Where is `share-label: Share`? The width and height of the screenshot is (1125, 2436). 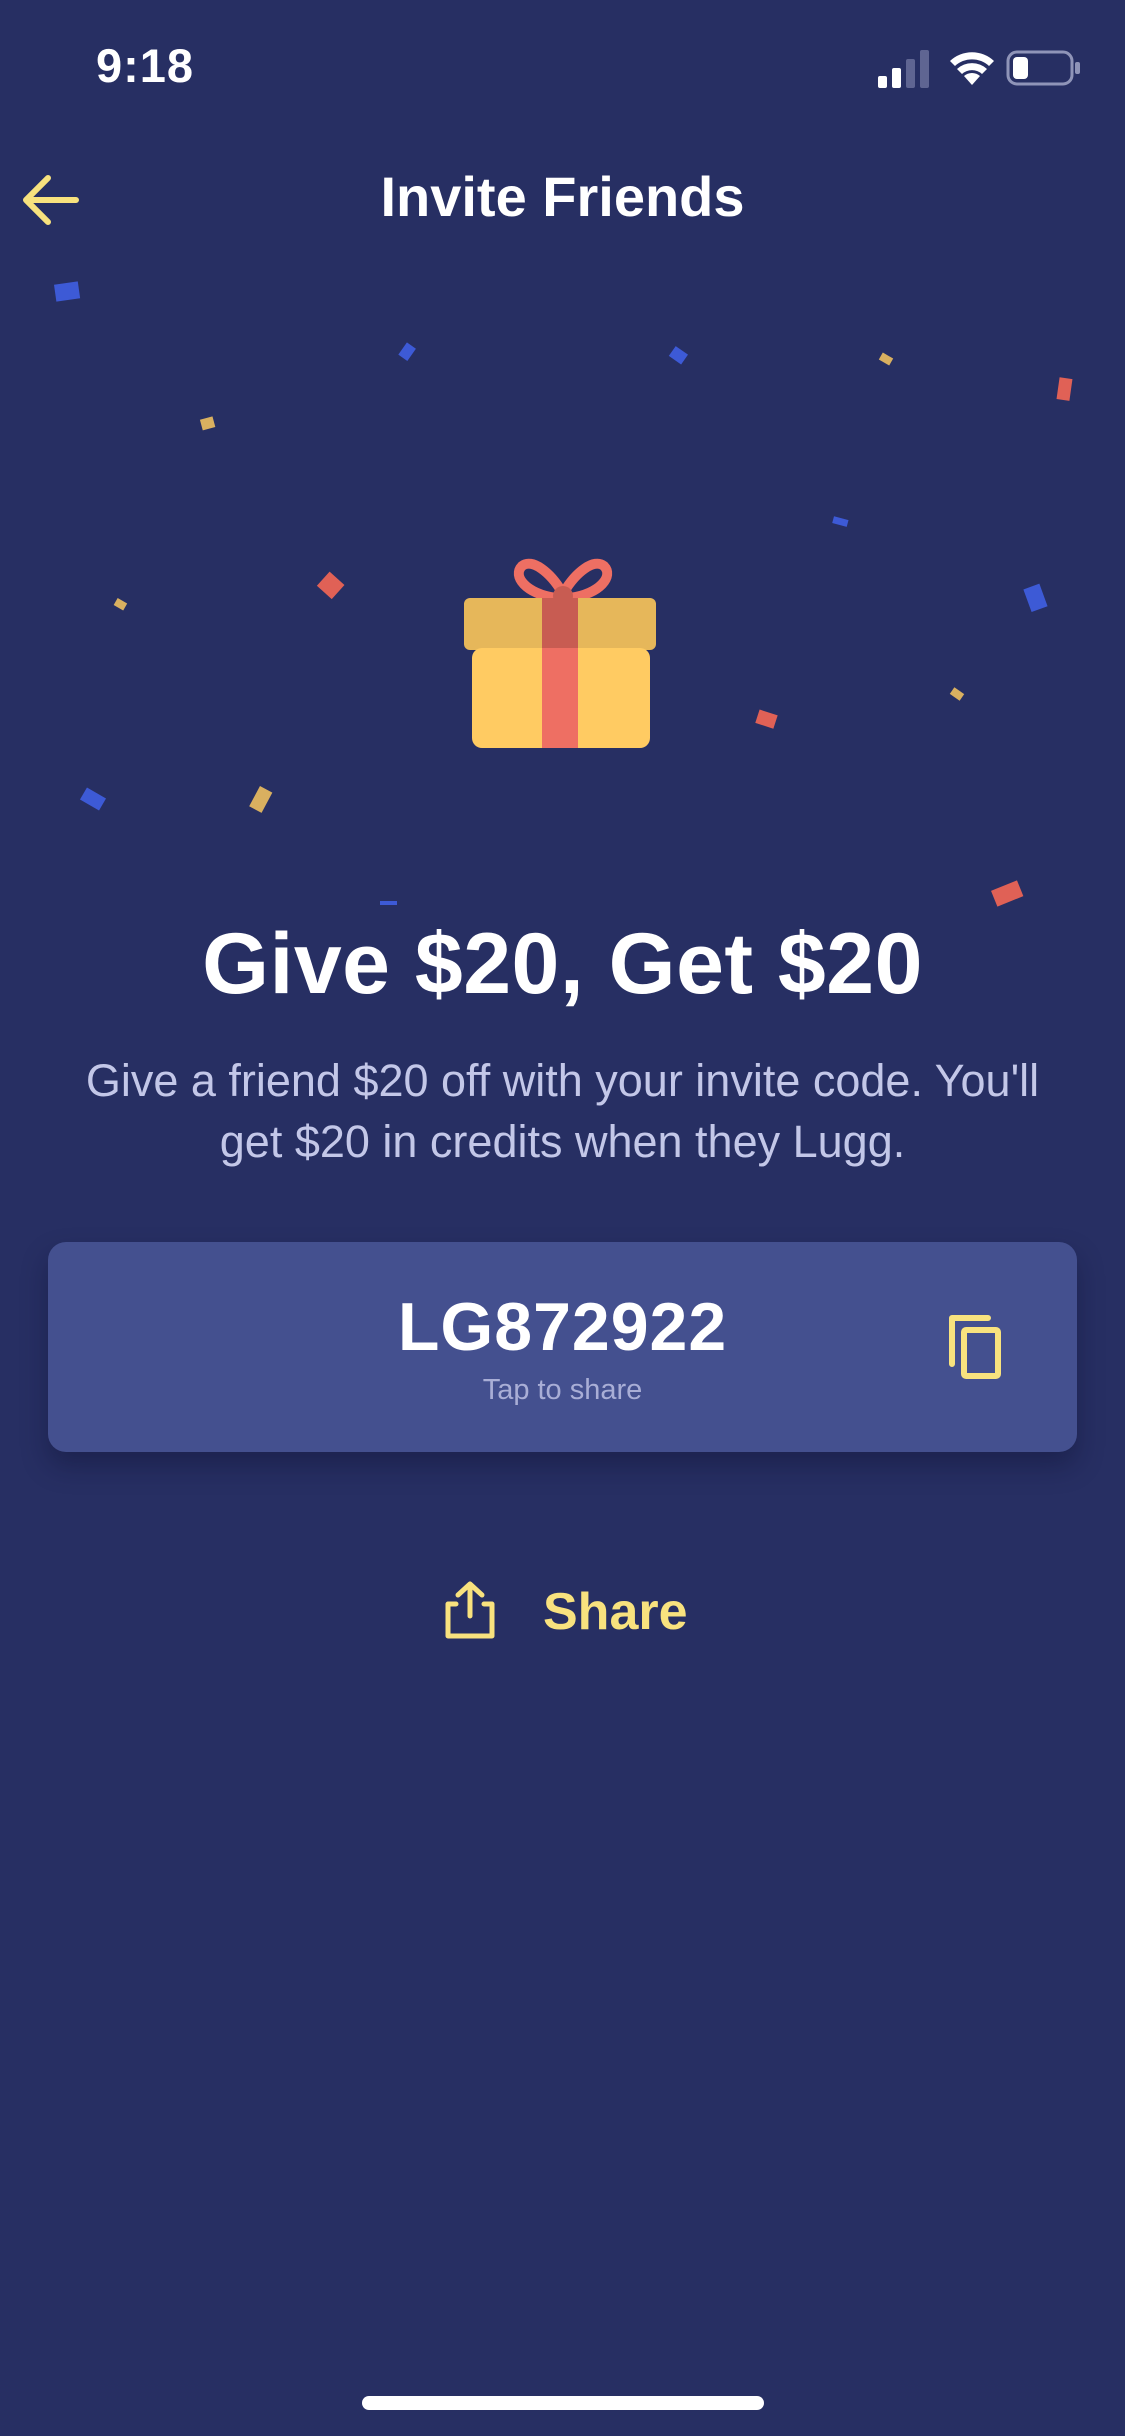
share-label: Share is located at coordinates (615, 1612).